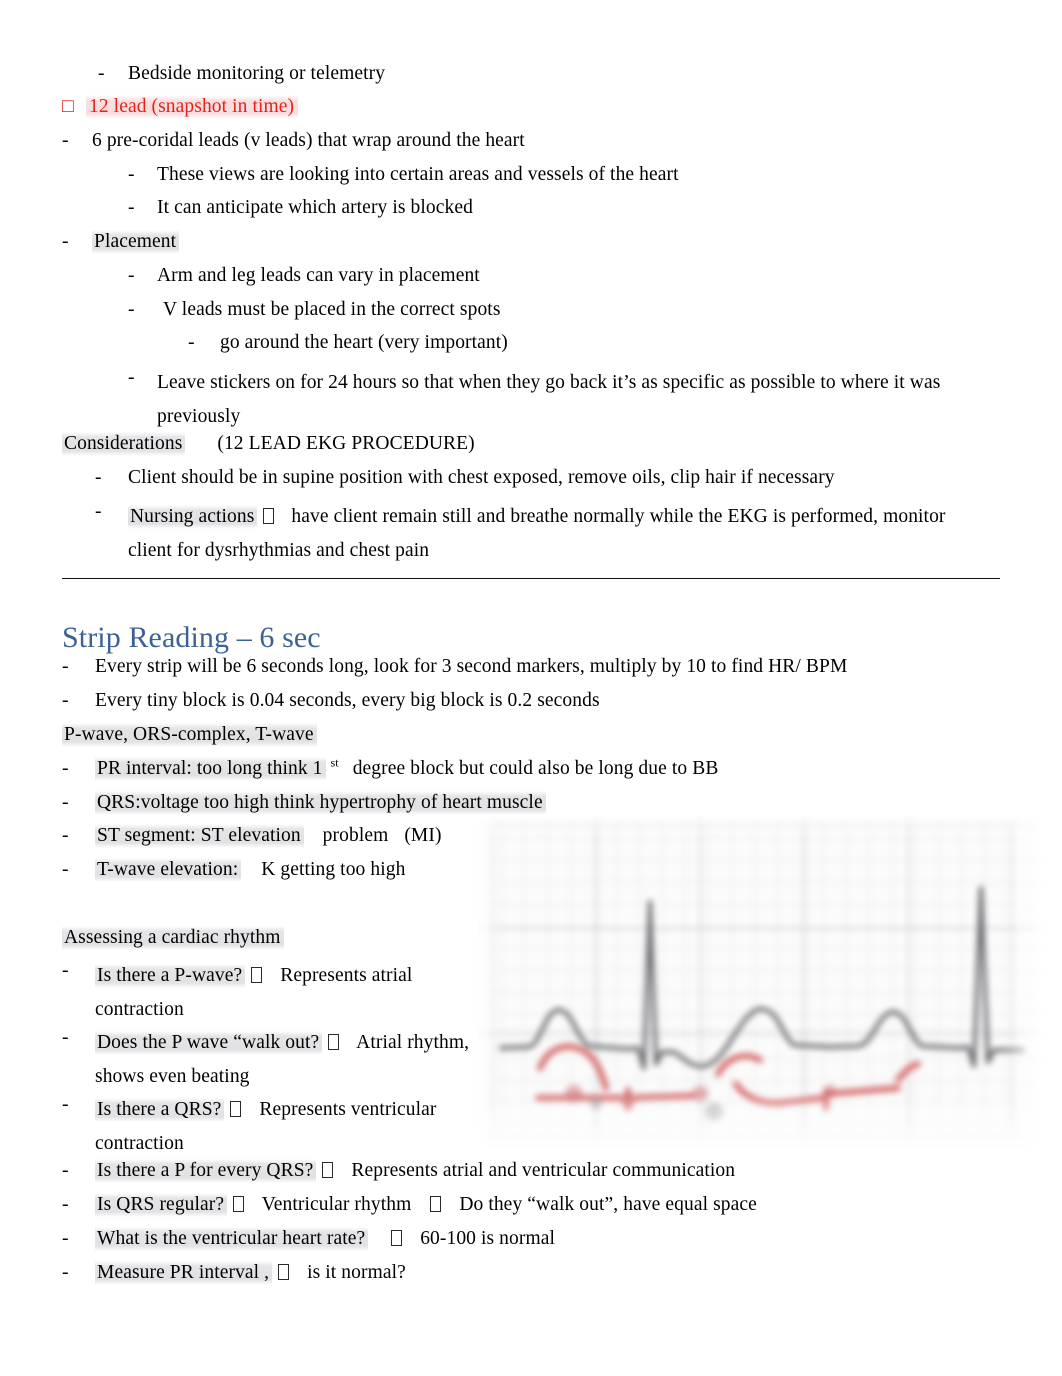  What do you see at coordinates (250, 870) in the screenshot?
I see `t-wave-line: T-wave elevation: K getting too high` at bounding box center [250, 870].